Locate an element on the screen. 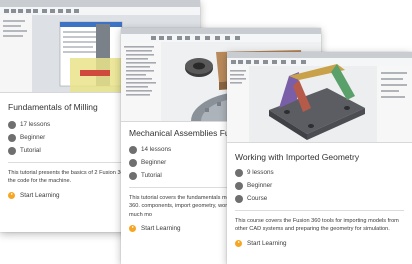 The height and width of the screenshot is (264, 412). lessons-count: 9 lessons is located at coordinates (323, 172).